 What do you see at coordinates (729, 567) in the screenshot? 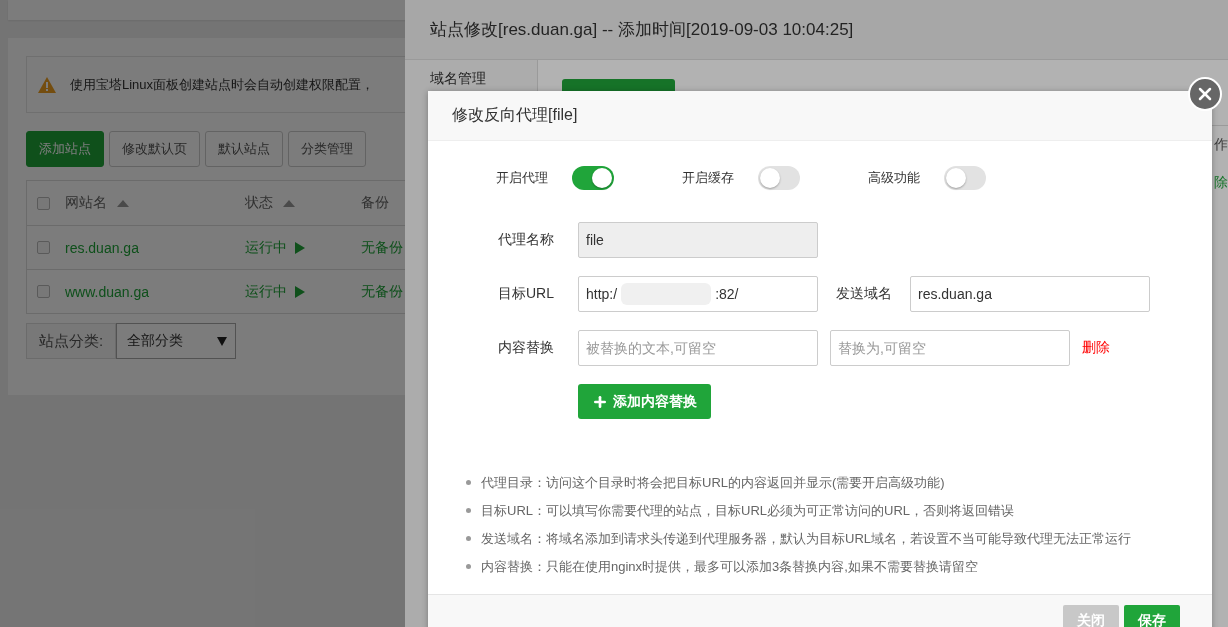
I see `note-text: 内容替换：只能在使用nginx时提供，最多可以添加3条替换内容,如果不需要替换请留空` at bounding box center [729, 567].